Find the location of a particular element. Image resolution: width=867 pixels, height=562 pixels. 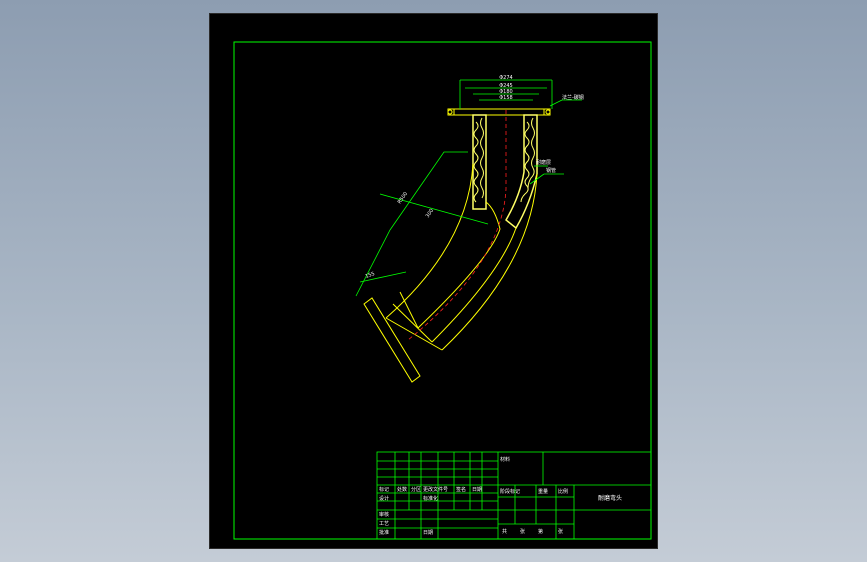

tb-date: 日期 is located at coordinates (477, 490).